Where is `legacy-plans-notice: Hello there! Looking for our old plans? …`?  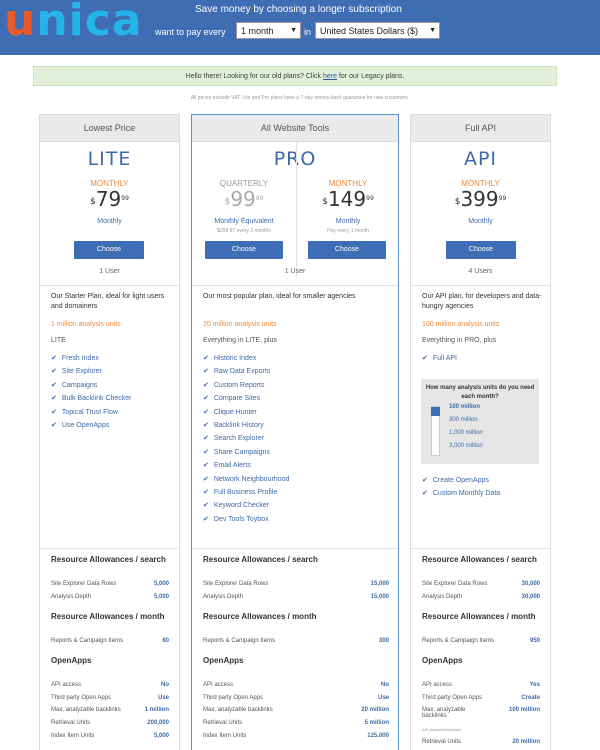
legacy-plans-notice: Hello there! Looking for our old plans? … is located at coordinates (295, 76).